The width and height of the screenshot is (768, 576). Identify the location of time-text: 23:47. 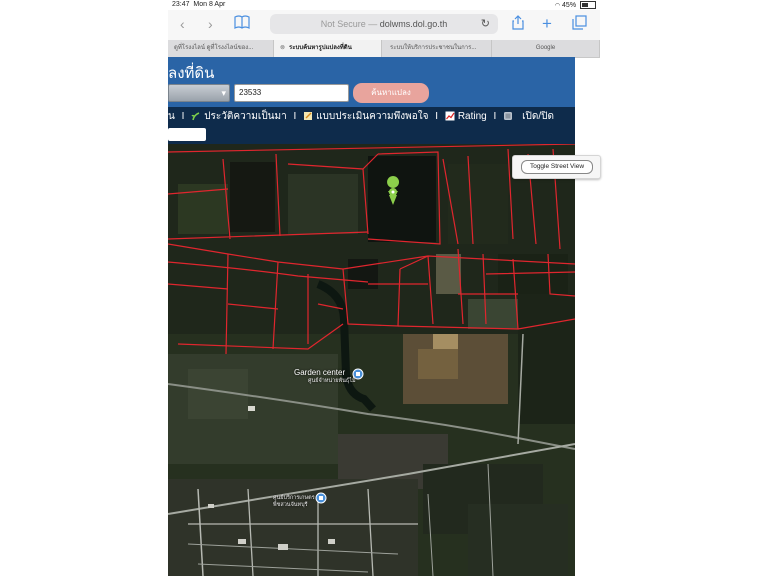
(181, 4).